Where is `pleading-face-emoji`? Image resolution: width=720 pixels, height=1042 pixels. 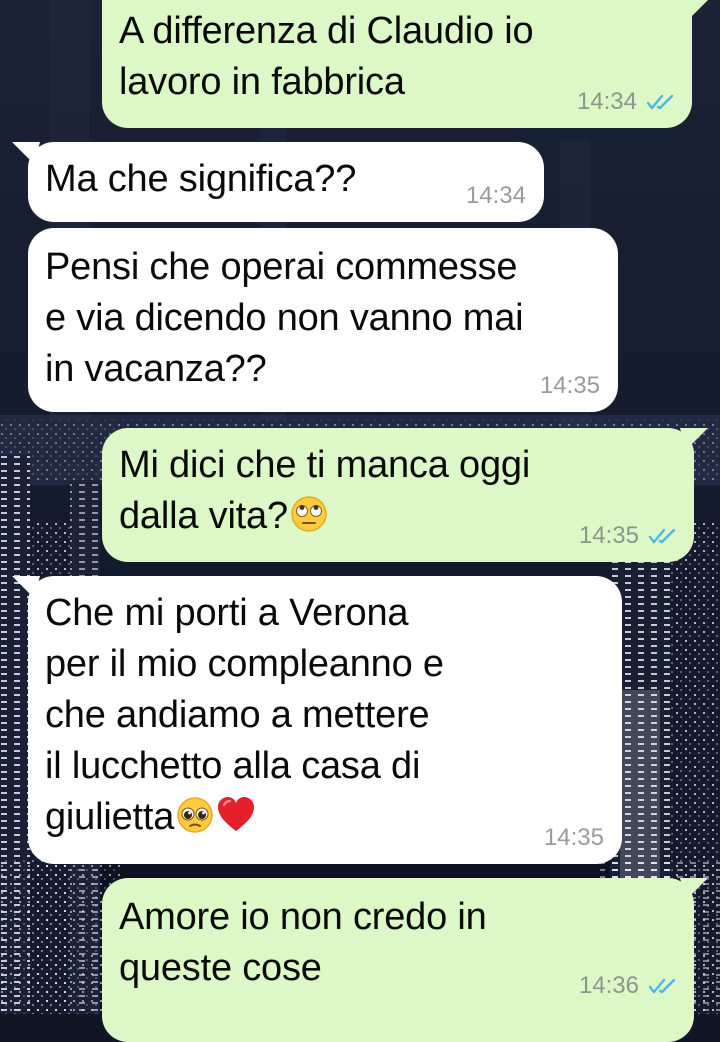
pleading-face-emoji is located at coordinates (195, 815).